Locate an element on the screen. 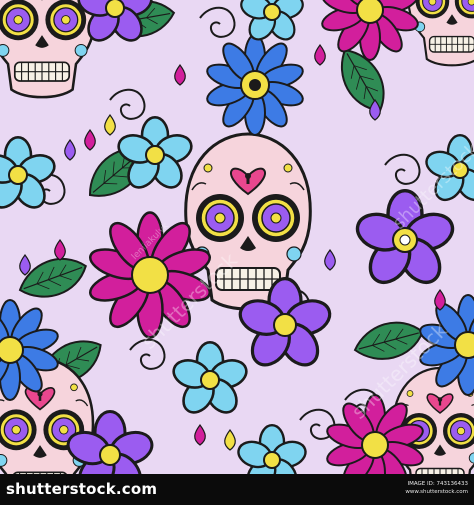  brand-label: shutterstock.com is located at coordinates (82, 489).